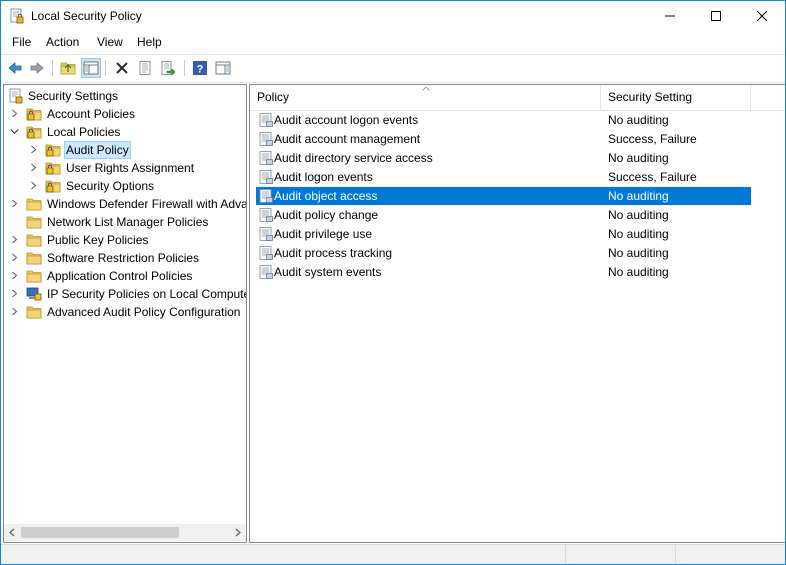 This screenshot has height=565, width=786. I want to click on tree-item-label: Windows Defender Firewall with Adva, so click(147, 204).